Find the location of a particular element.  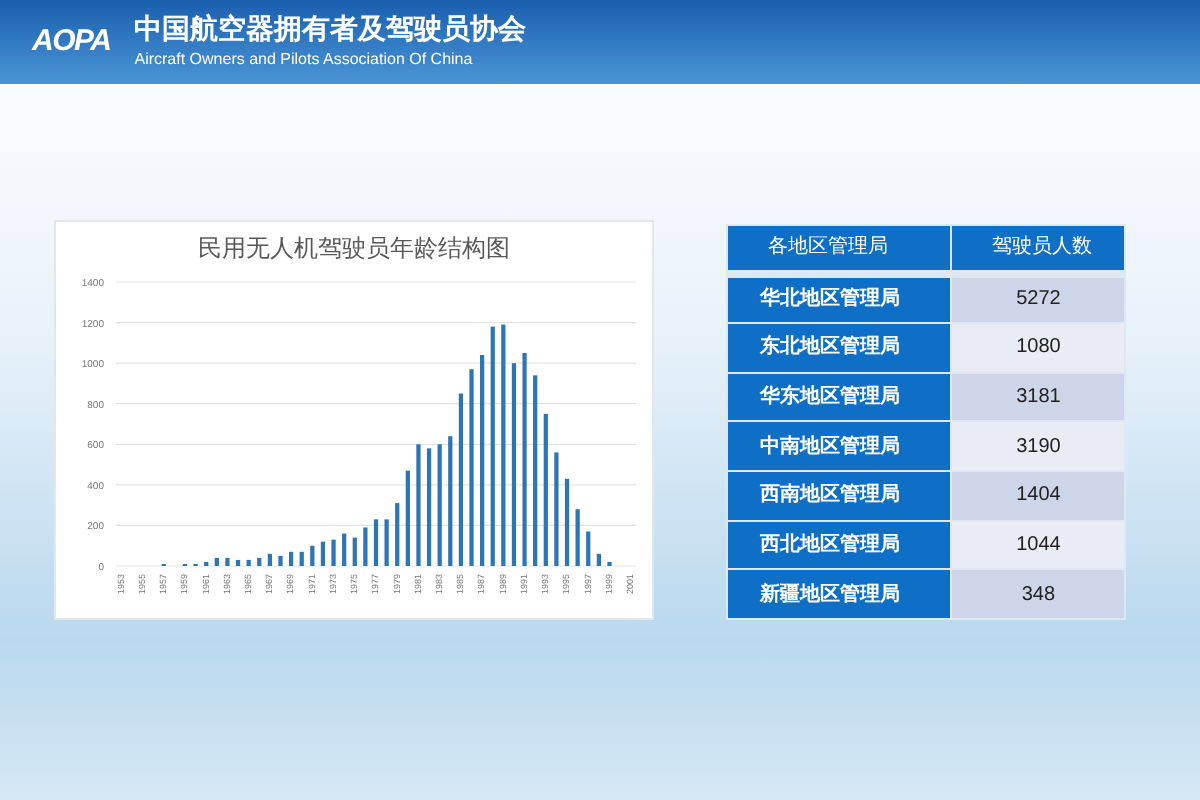

region-cell: 新疆地区管理局 is located at coordinates (839, 594).